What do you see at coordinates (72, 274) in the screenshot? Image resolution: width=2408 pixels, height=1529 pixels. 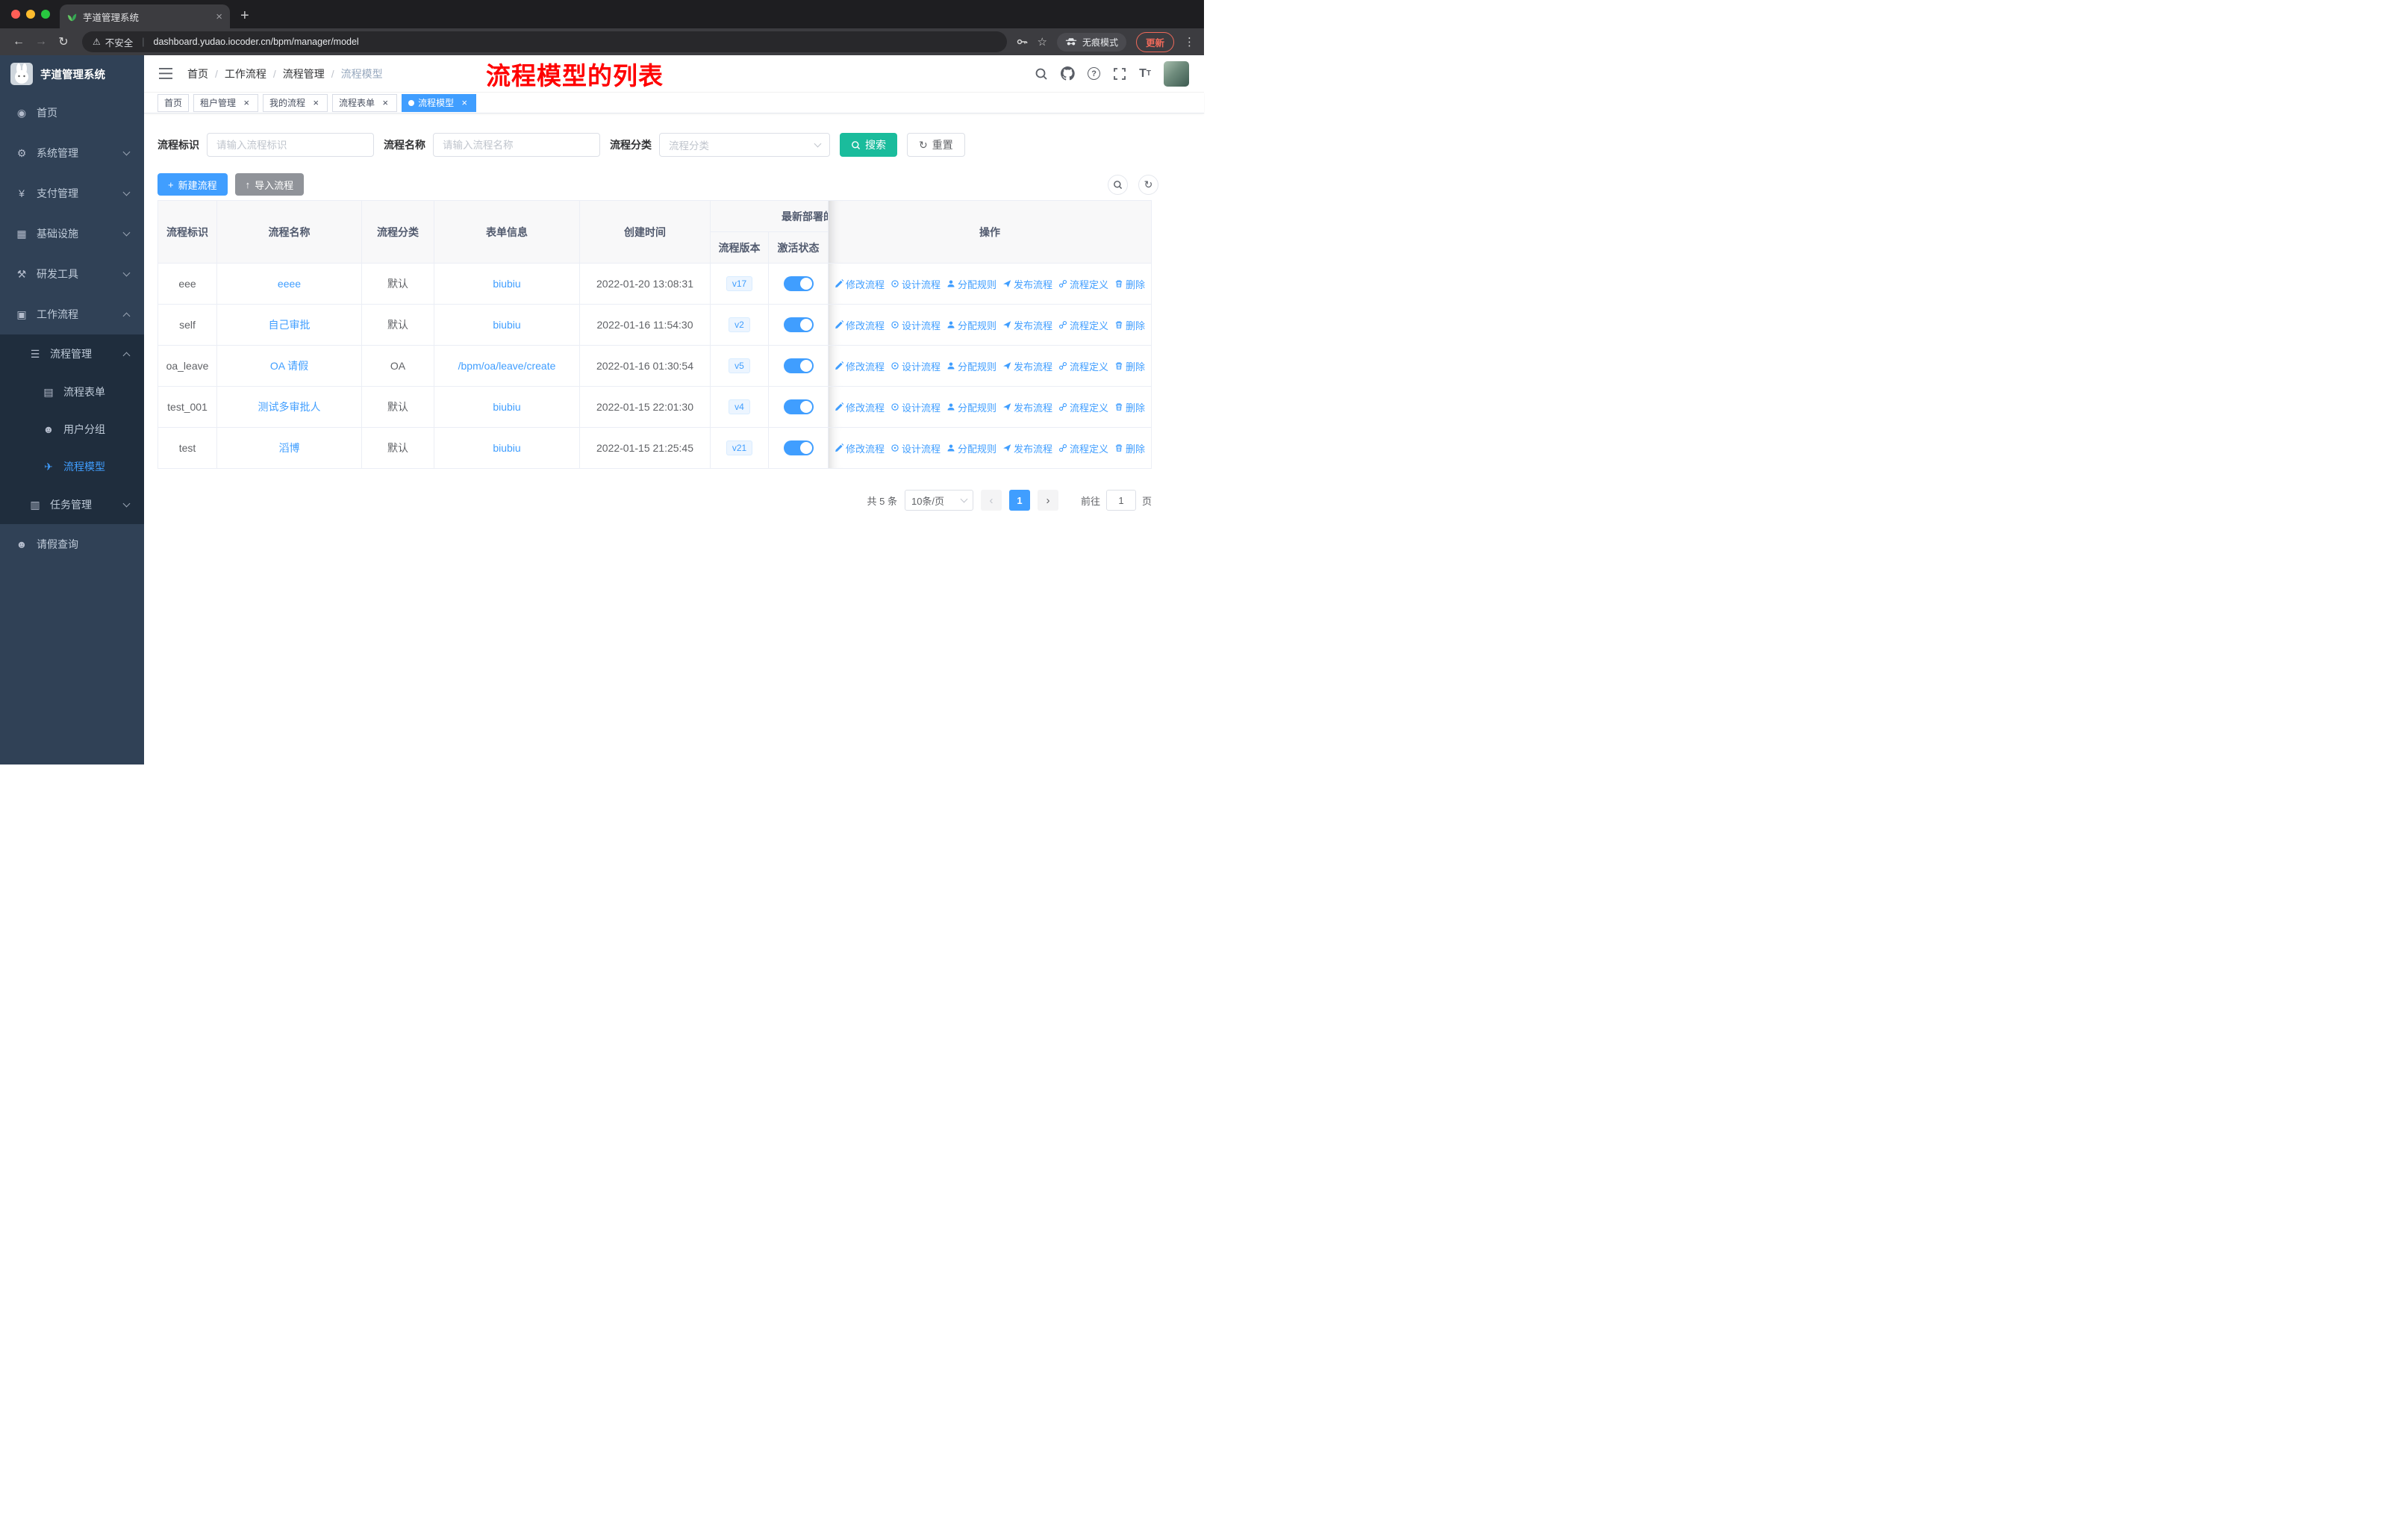 I see `sidebar-item-devtools: ⚒ 研发工具` at bounding box center [72, 274].